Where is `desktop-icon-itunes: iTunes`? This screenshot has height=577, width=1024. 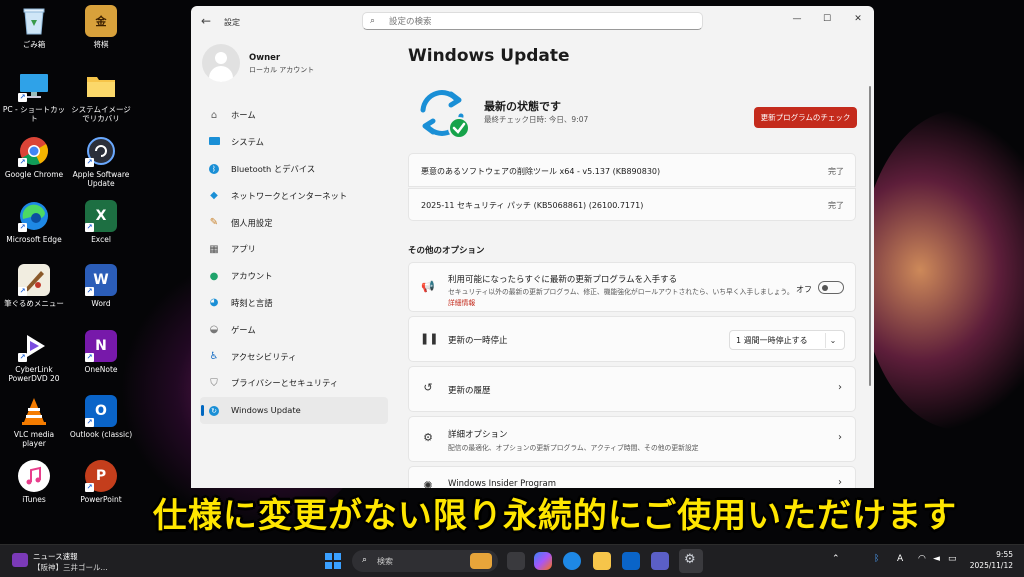 desktop-icon-itunes: iTunes is located at coordinates (34, 482).